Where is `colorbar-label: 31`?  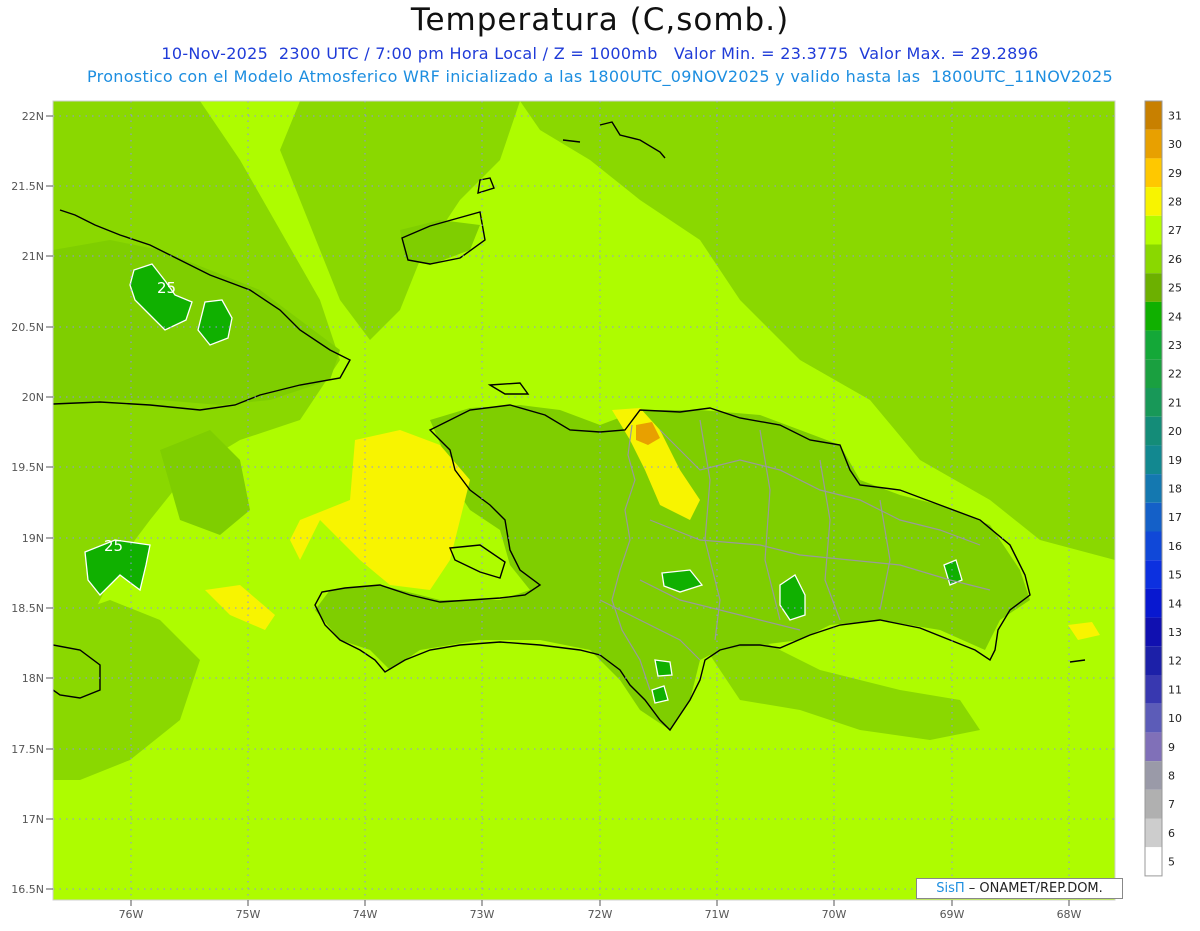
colorbar-label: 31 is located at coordinates (1175, 115).